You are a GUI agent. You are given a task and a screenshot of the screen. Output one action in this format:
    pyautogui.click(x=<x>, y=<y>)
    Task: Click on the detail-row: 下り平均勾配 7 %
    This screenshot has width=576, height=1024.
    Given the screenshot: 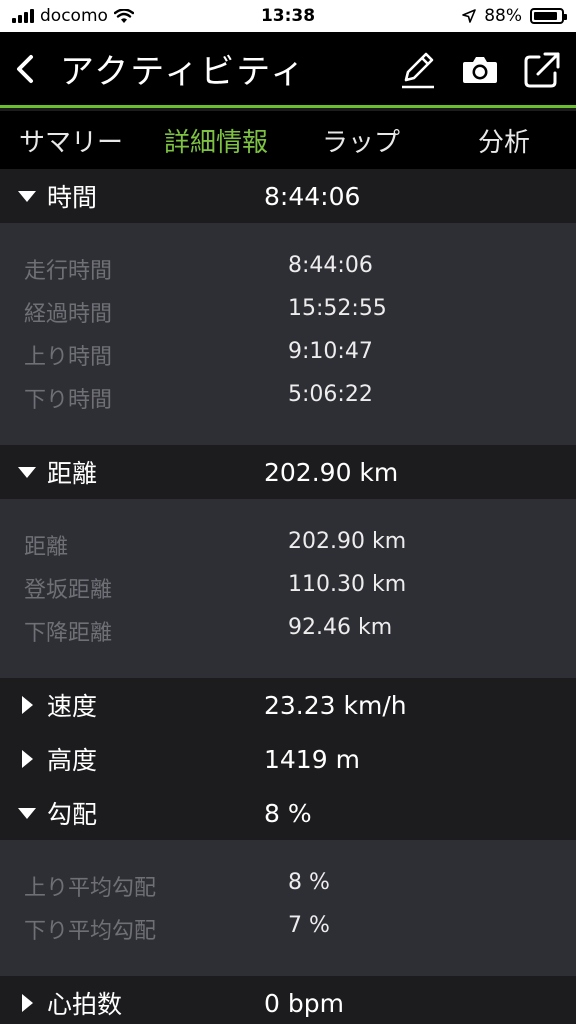 What is the action you would take?
    pyautogui.click(x=288, y=930)
    